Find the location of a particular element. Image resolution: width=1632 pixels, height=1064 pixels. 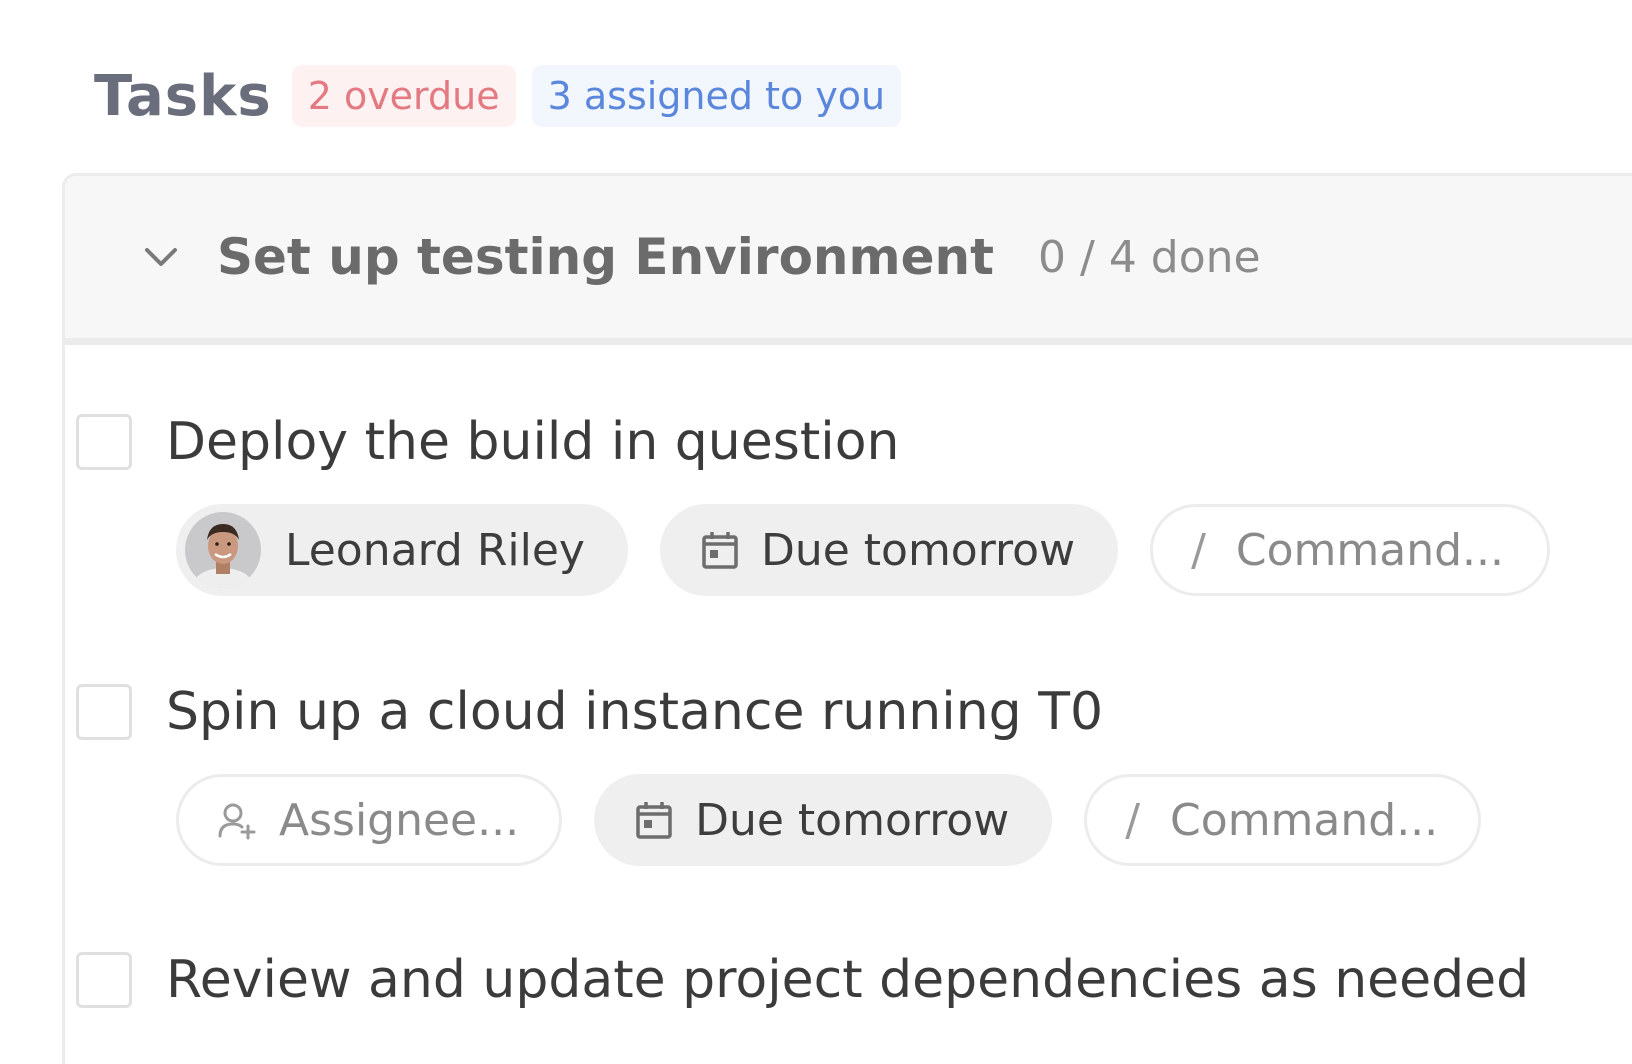

assigned-badge: 3 assigned to you is located at coordinates (716, 96).